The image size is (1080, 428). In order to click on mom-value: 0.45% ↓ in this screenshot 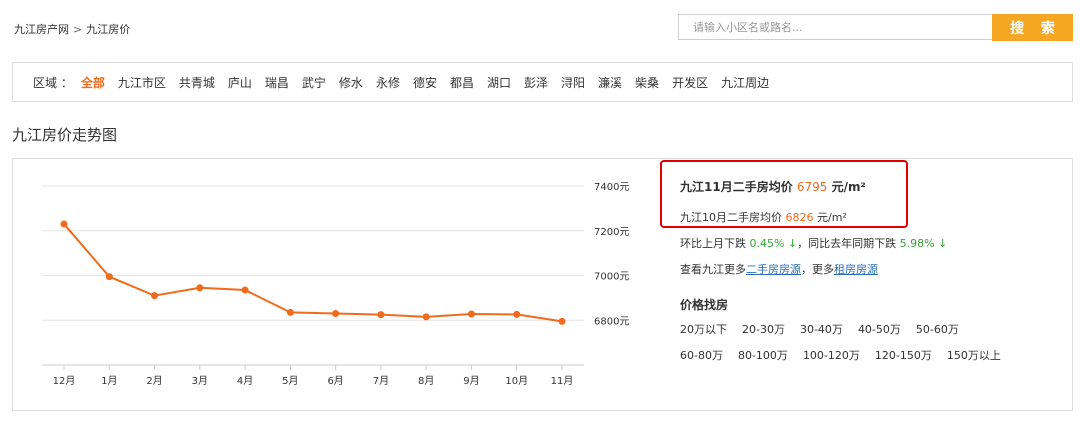, I will do `click(773, 243)`.